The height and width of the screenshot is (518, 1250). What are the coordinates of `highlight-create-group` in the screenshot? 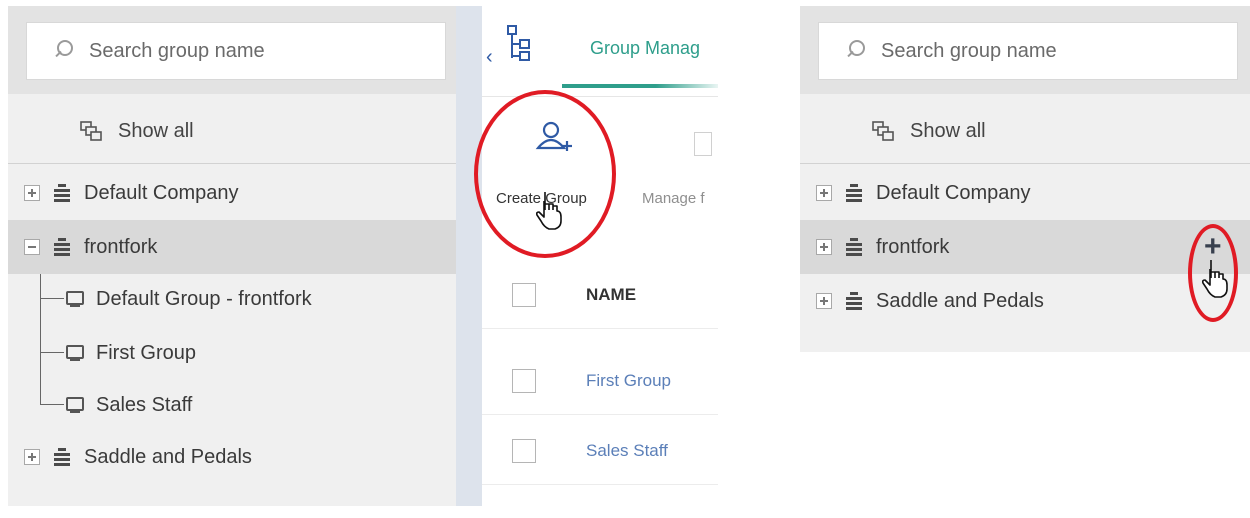 It's located at (545, 174).